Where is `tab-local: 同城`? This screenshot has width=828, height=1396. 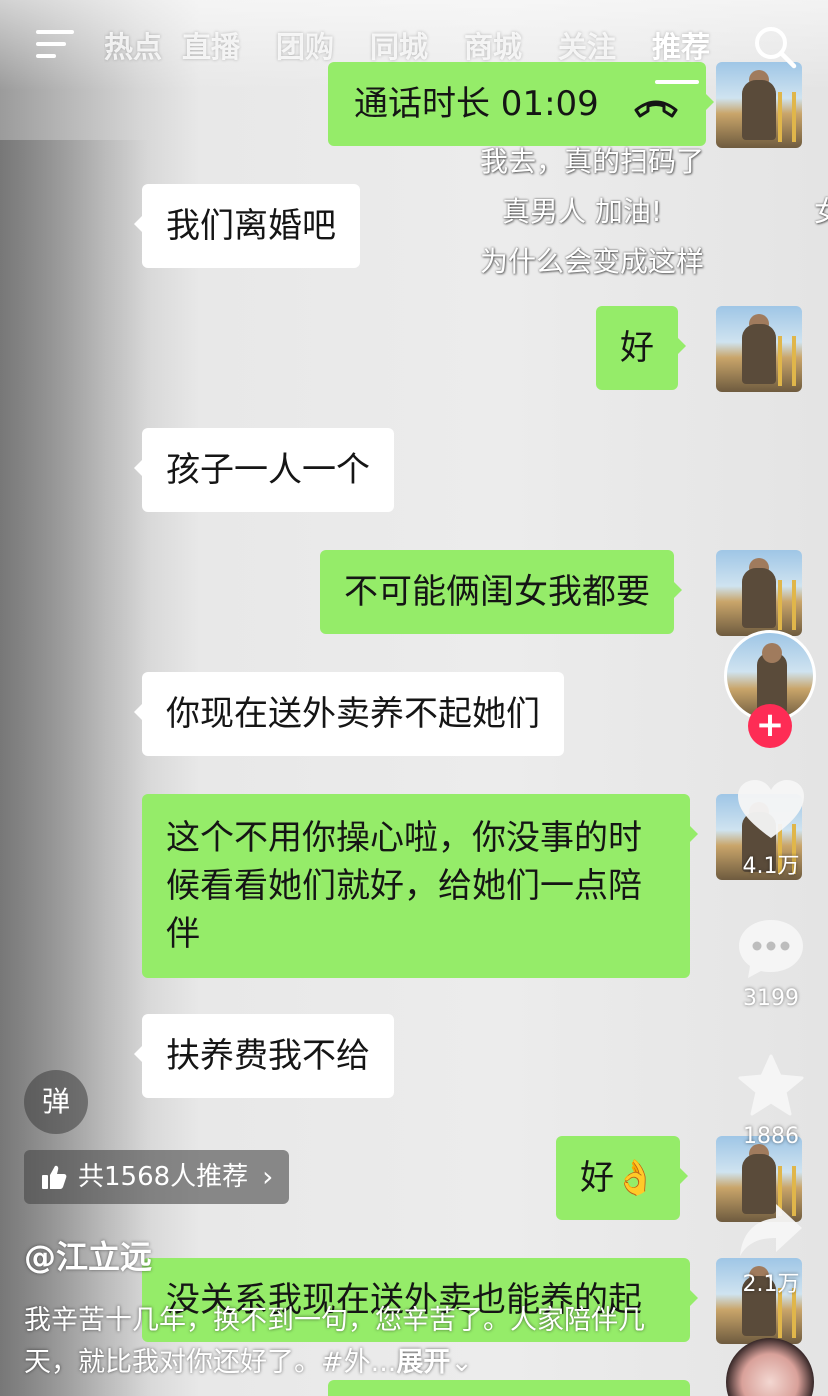
tab-local: 同城 is located at coordinates (399, 45).